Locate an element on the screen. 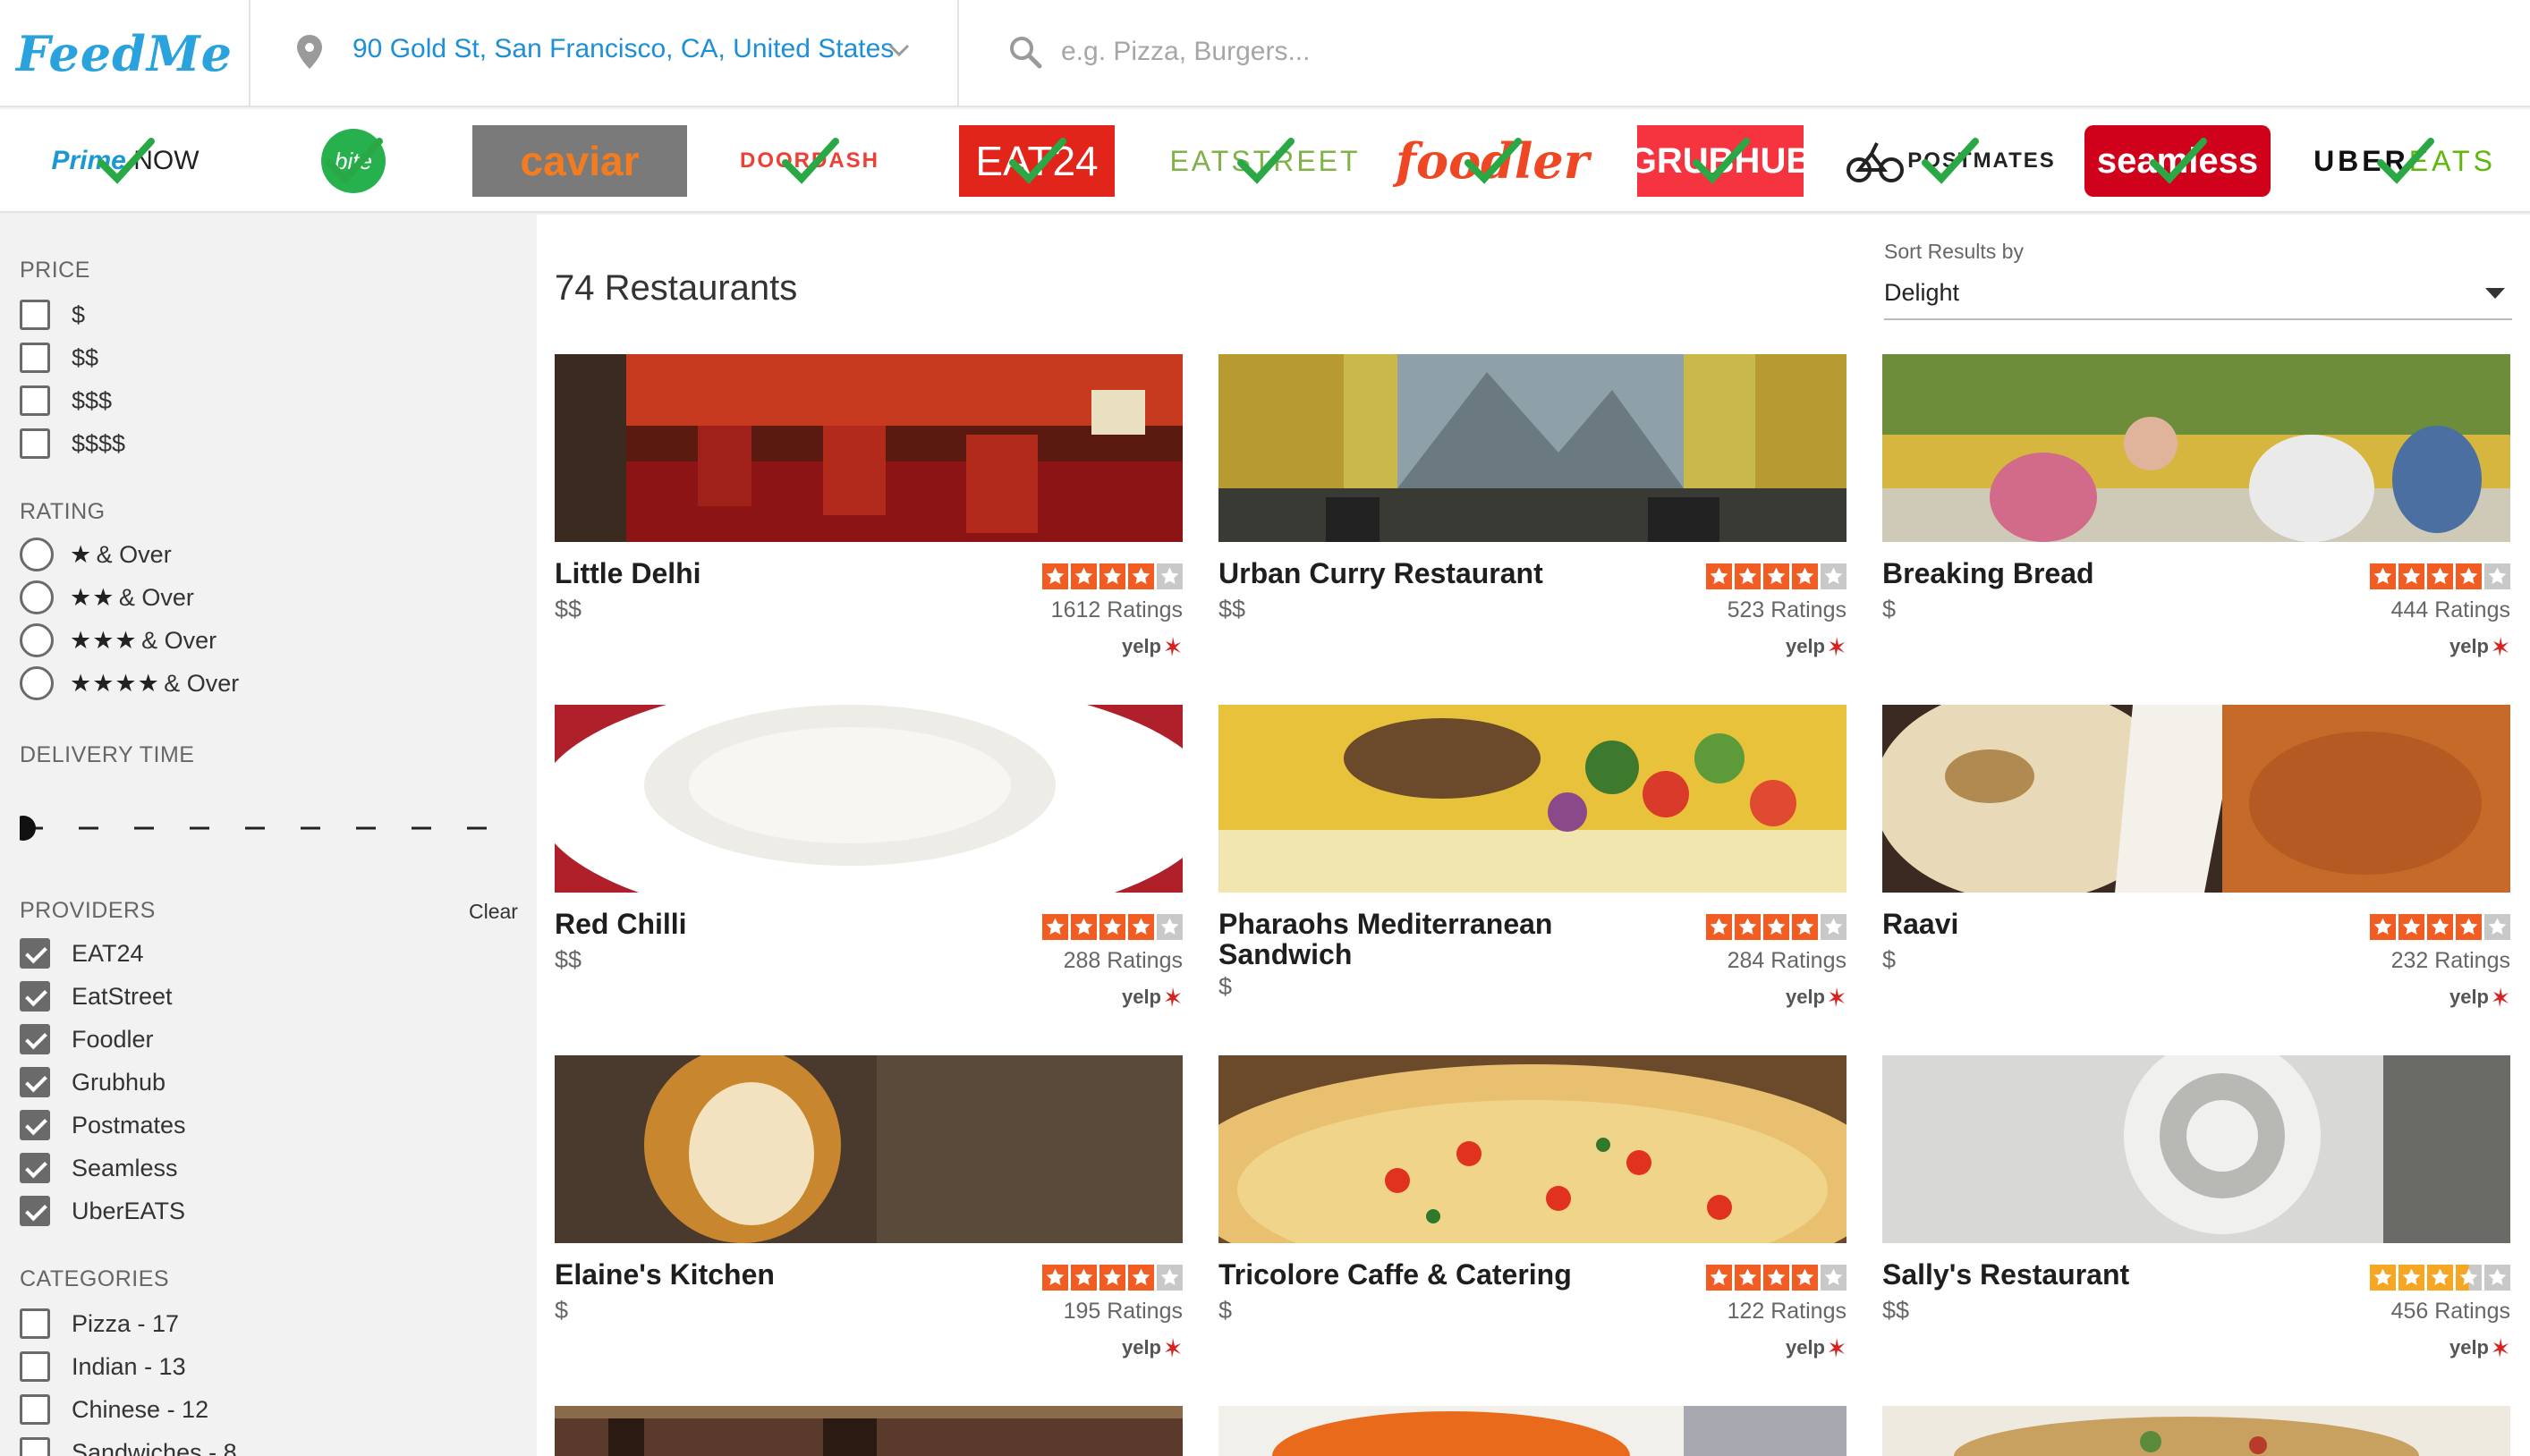 Image resolution: width=2530 pixels, height=1456 pixels. restaurant-price: $$ is located at coordinates (568, 959).